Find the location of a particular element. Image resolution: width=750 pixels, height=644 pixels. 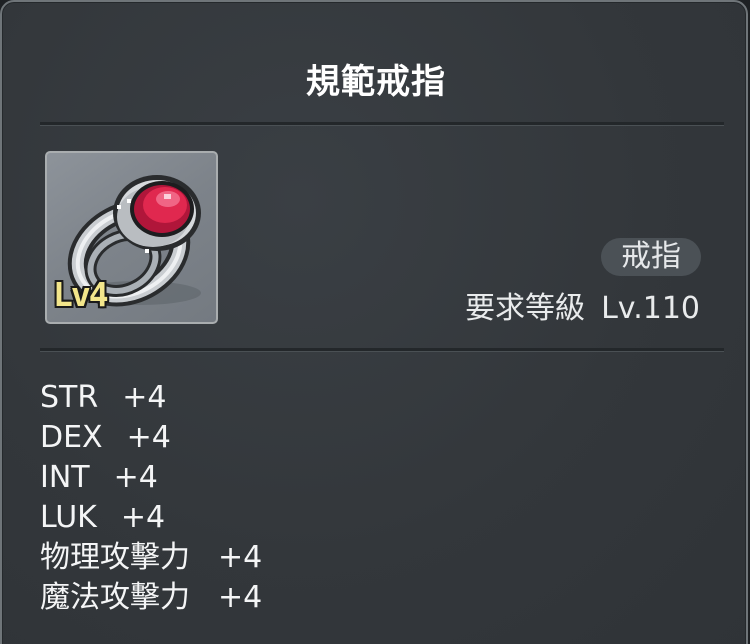

stat-row-str: STR +4 is located at coordinates (151, 398).